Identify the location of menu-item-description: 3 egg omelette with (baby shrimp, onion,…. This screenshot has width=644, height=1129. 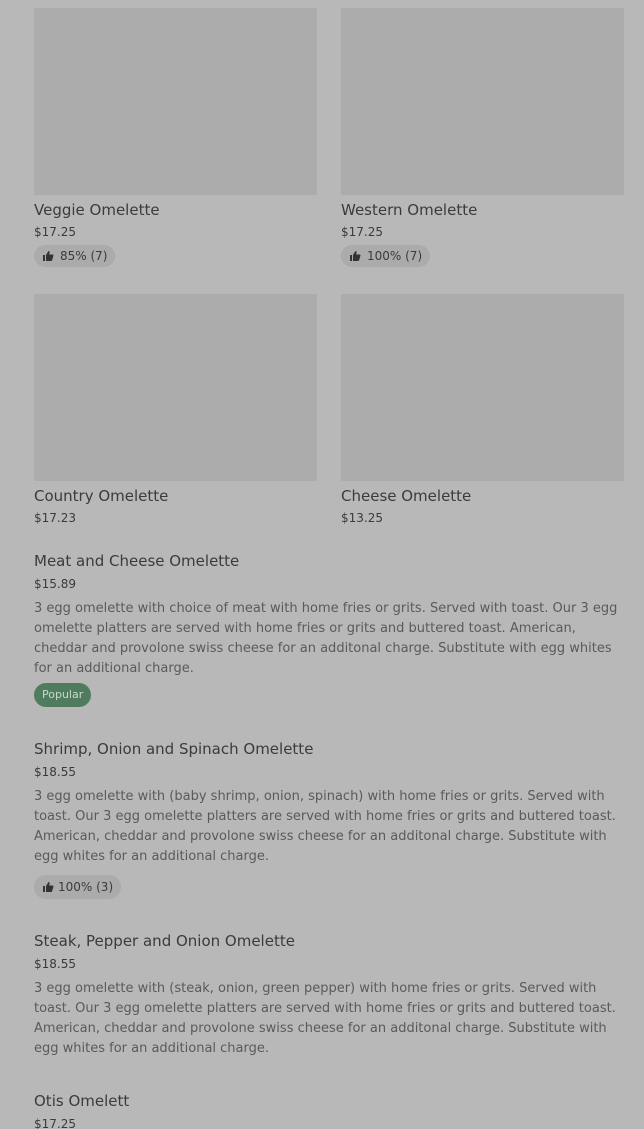
(325, 826).